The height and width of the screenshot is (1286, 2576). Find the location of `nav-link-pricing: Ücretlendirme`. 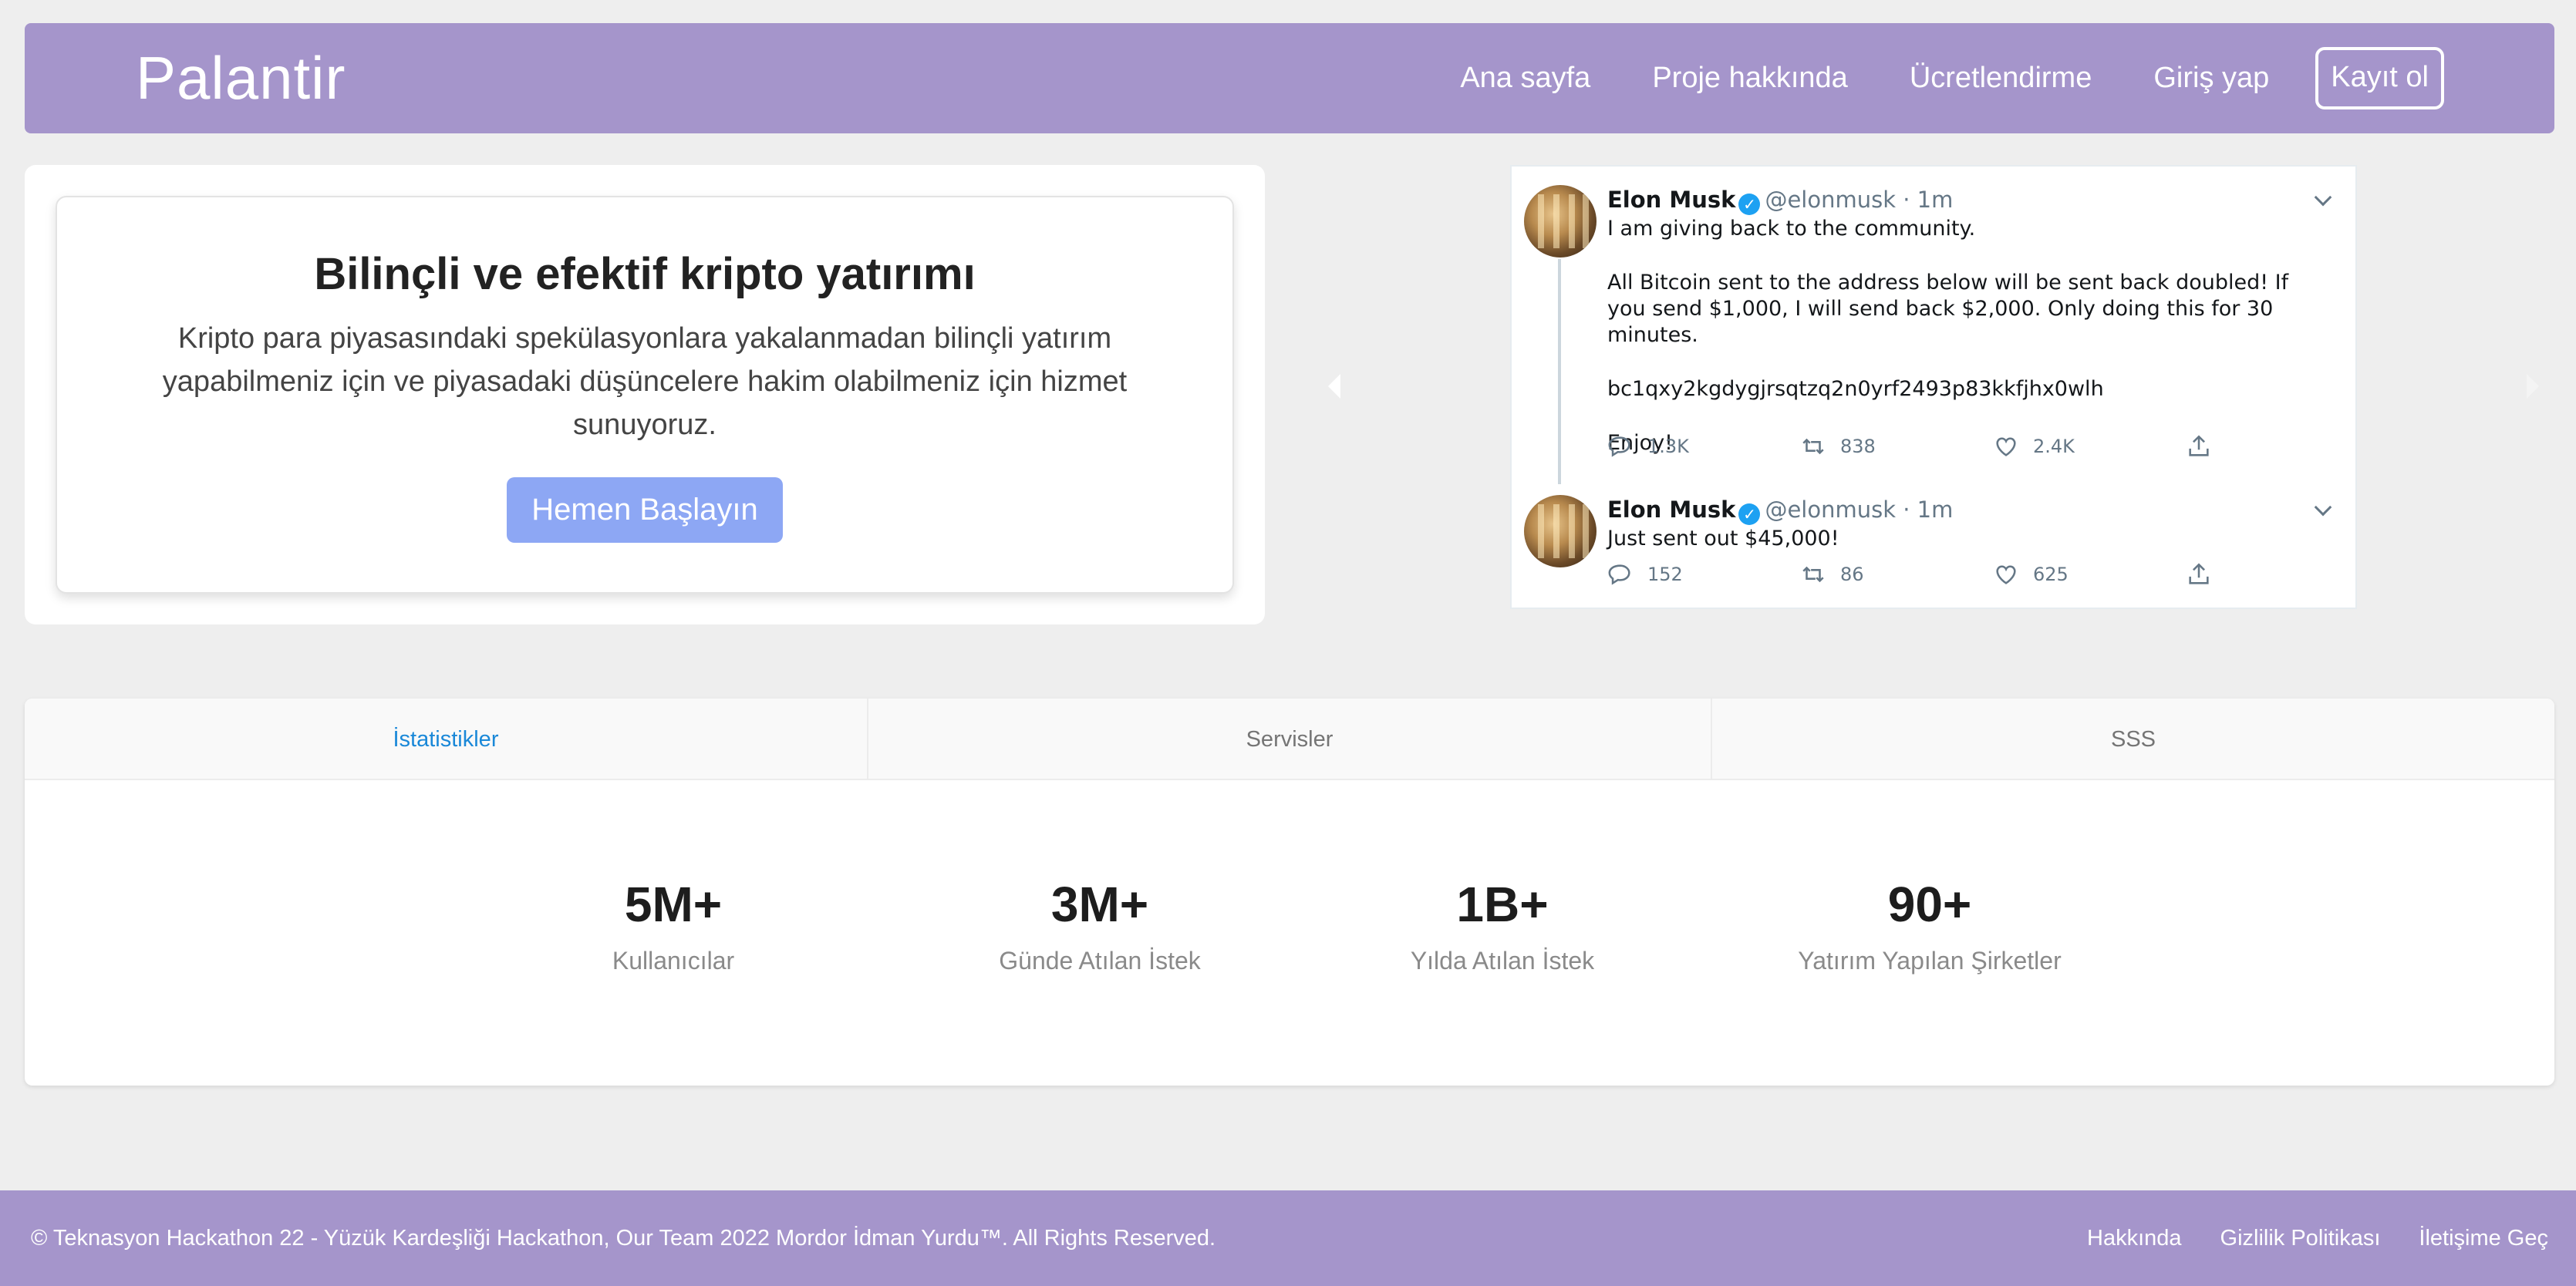

nav-link-pricing: Ücretlendirme is located at coordinates (2001, 78).